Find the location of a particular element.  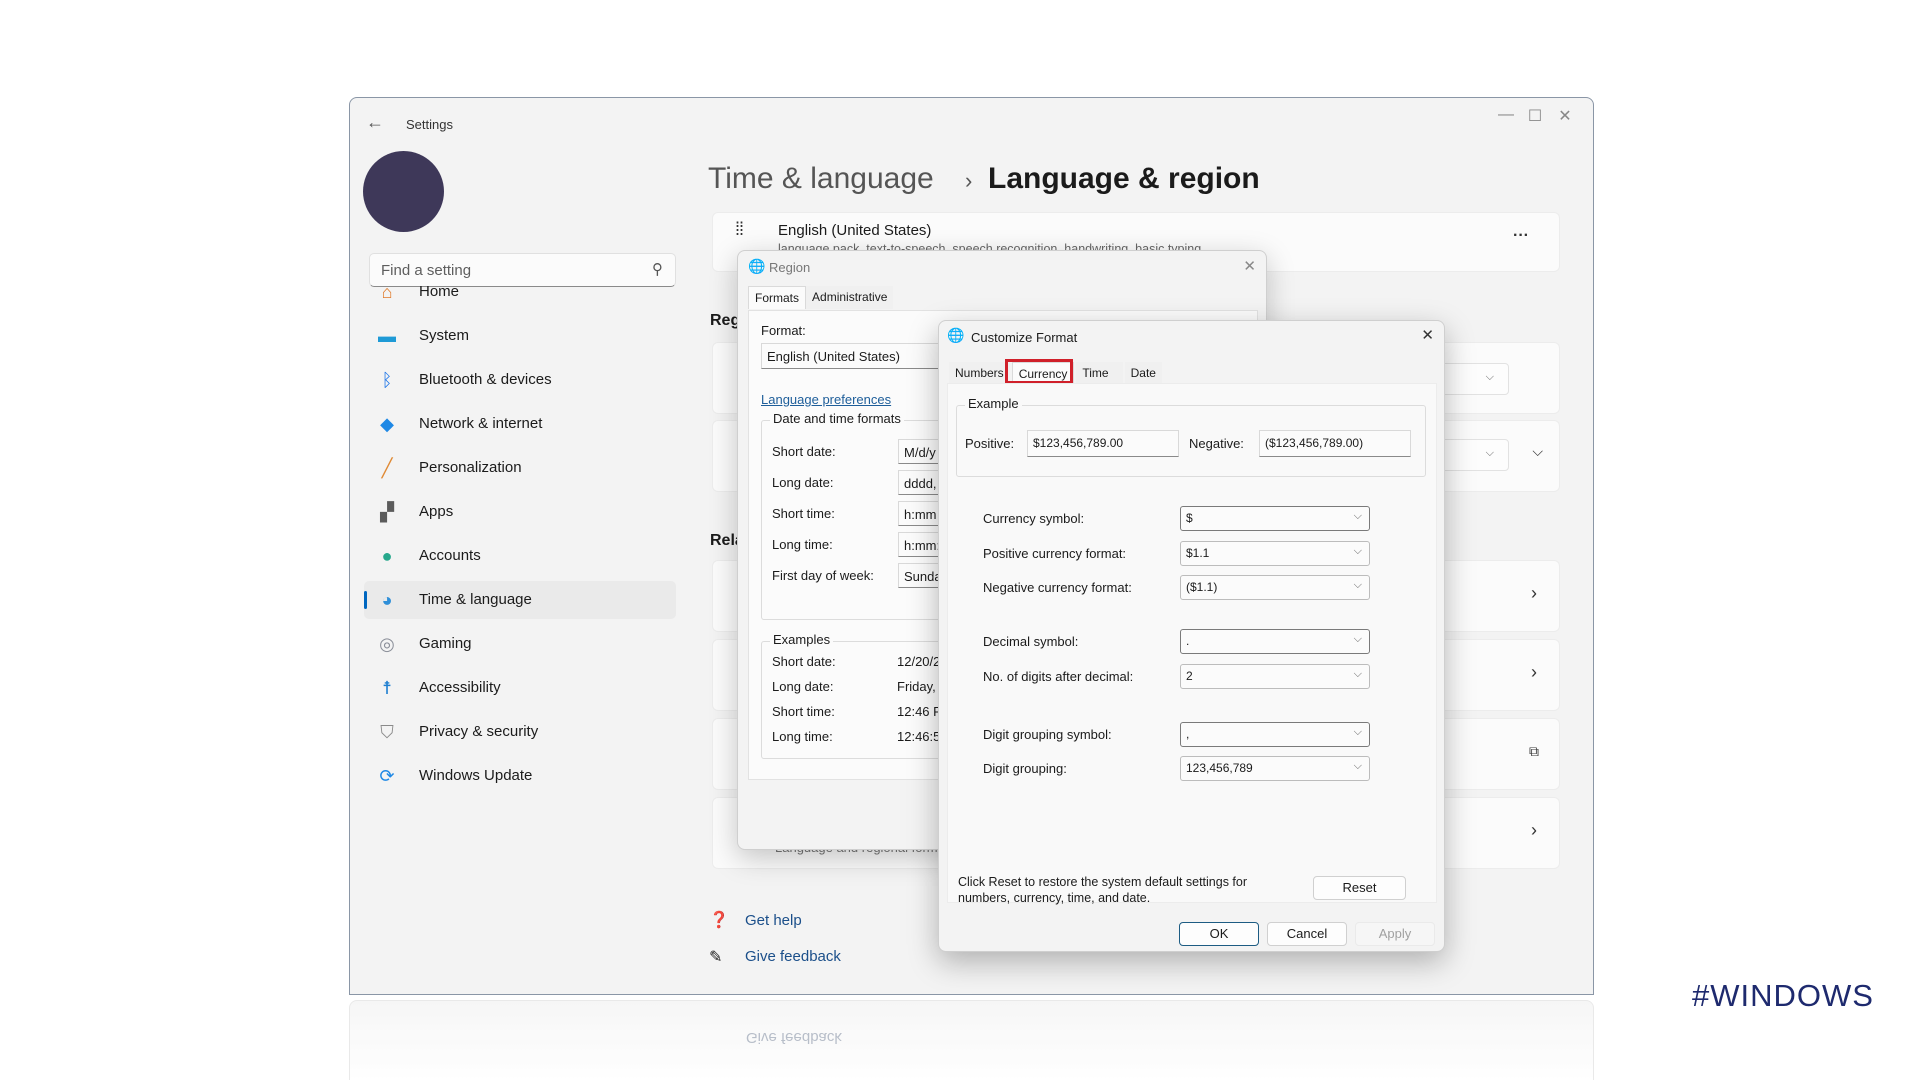

example-row-label: Long date: is located at coordinates (803, 686).